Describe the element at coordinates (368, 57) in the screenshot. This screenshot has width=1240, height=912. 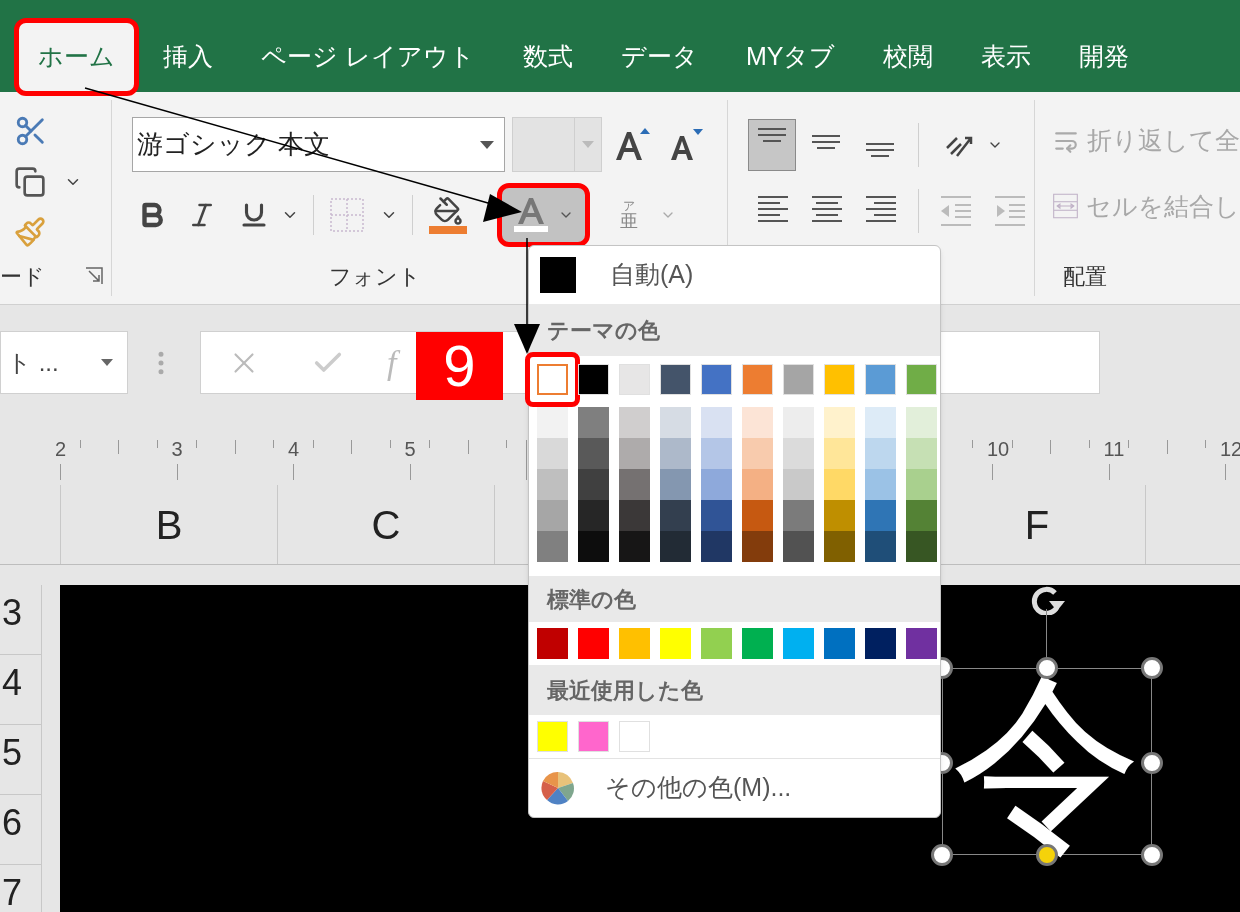
I see `ribbon-tab: ページ レイアウト` at that location.